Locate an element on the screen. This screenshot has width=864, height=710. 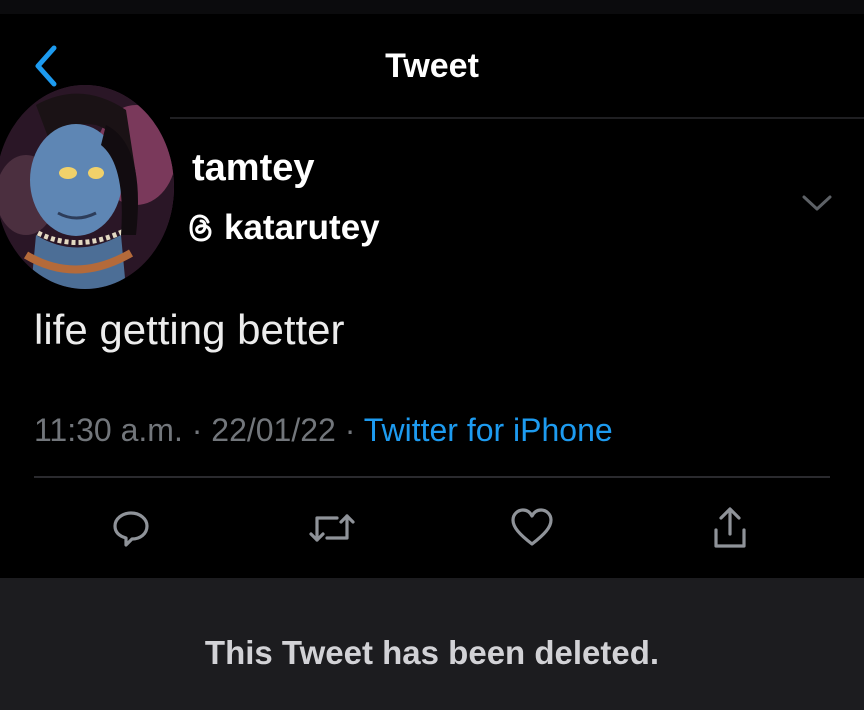
chevron-down-icon is located at coordinates (817, 203).